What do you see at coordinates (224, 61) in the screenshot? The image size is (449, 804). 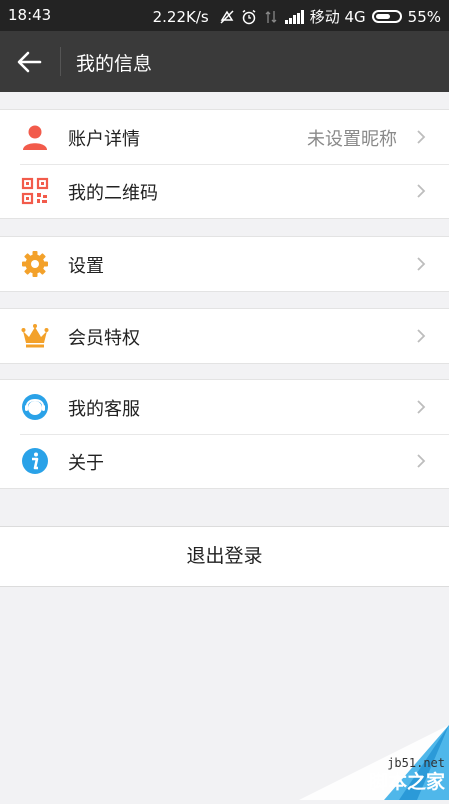 I see `title-bar: 我的信息` at bounding box center [224, 61].